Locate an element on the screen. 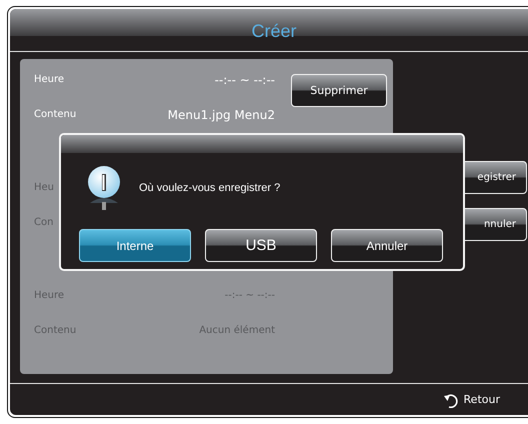 This screenshot has width=528, height=424. info-icon is located at coordinates (104, 188).